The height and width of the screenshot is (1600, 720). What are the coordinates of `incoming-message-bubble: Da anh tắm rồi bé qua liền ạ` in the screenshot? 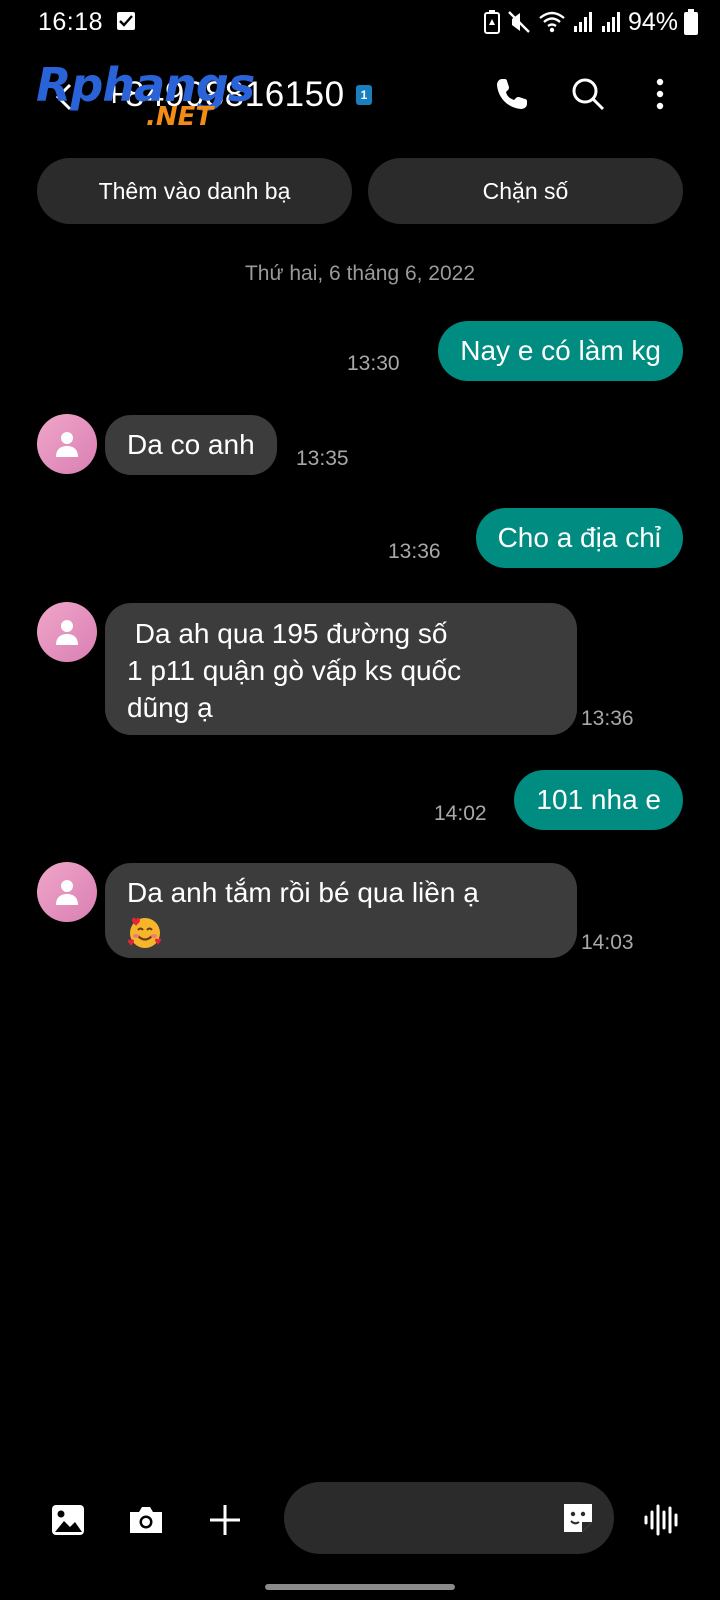 It's located at (341, 910).